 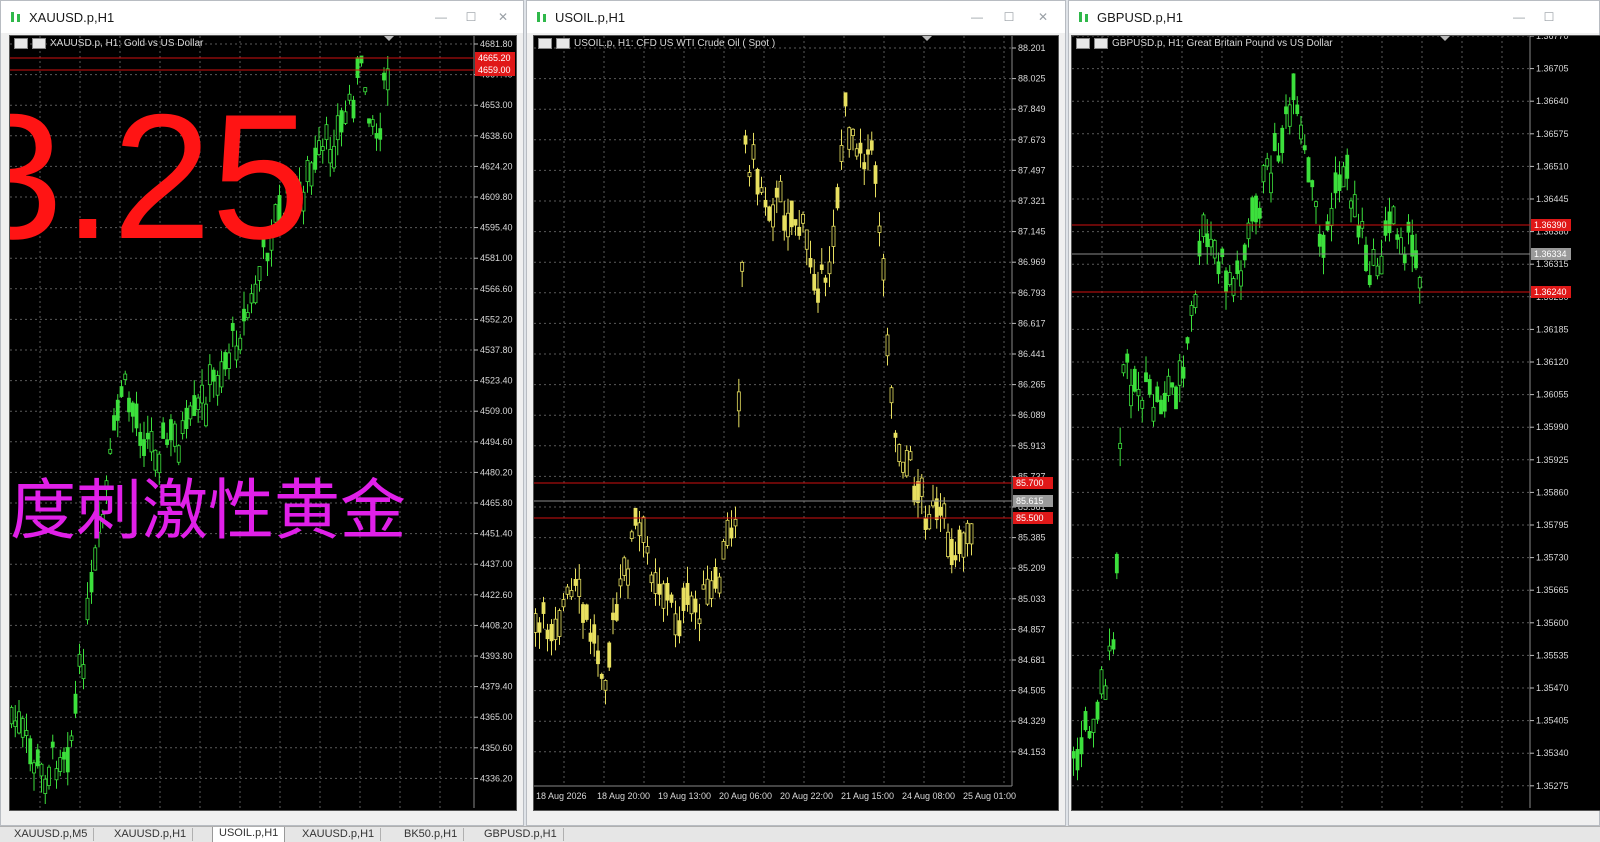 What do you see at coordinates (496, 564) in the screenshot?
I see `price-tick-label: 4437.00` at bounding box center [496, 564].